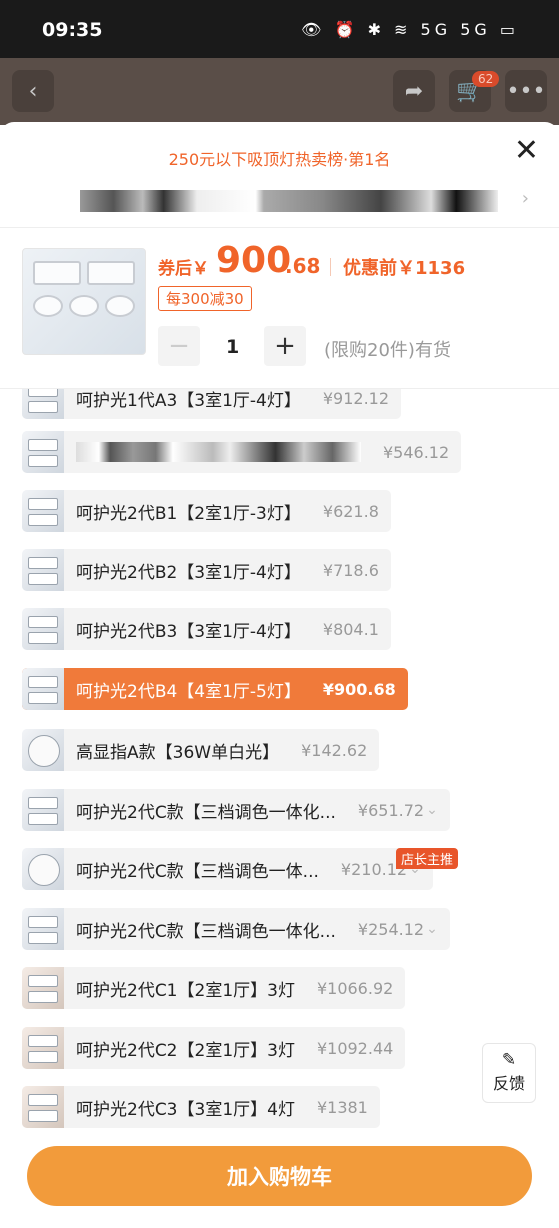  What do you see at coordinates (285, 346) in the screenshot?
I see `qty-plus-button: +` at bounding box center [285, 346].